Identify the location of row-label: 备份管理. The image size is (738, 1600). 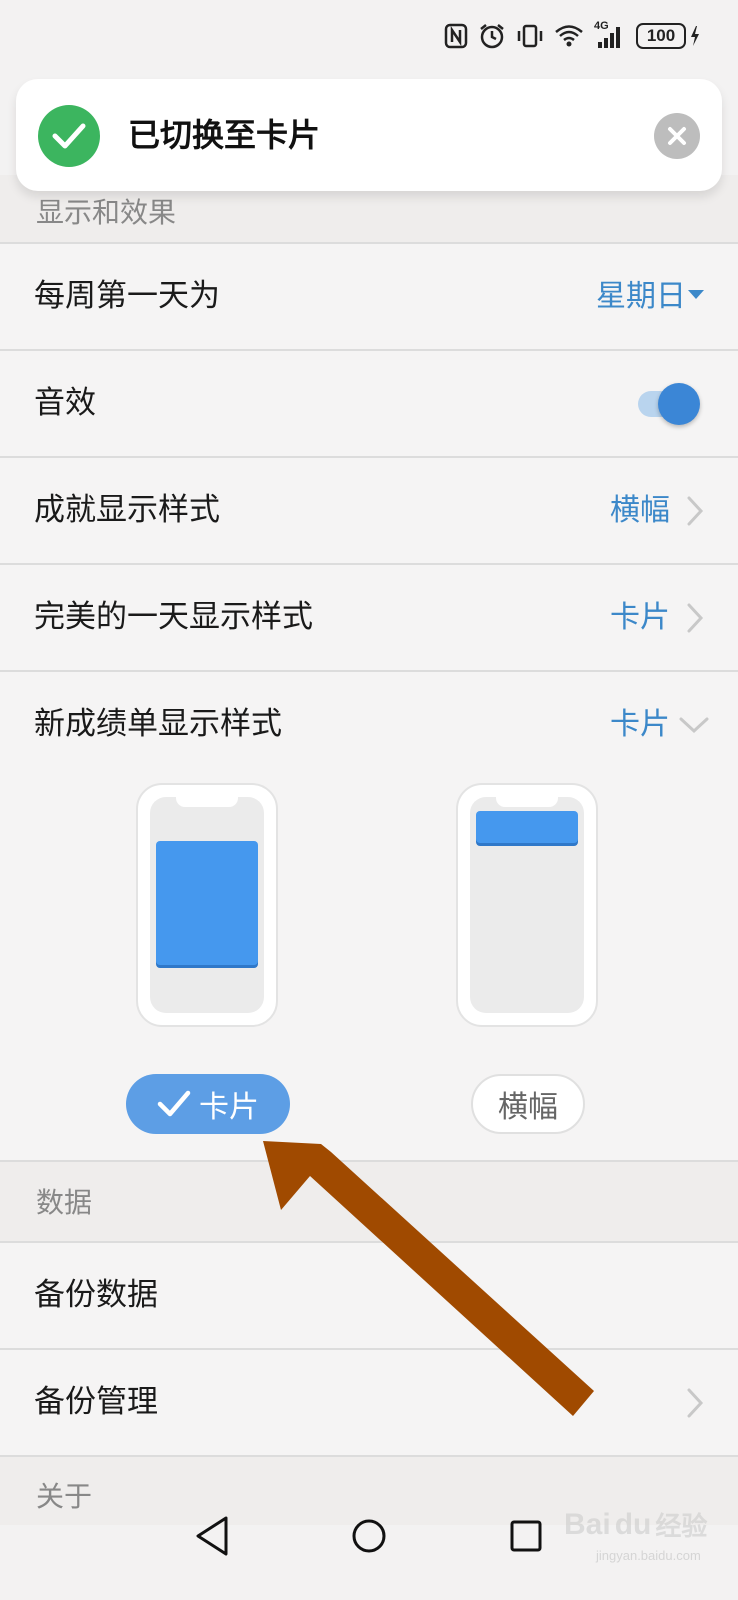
(96, 1402).